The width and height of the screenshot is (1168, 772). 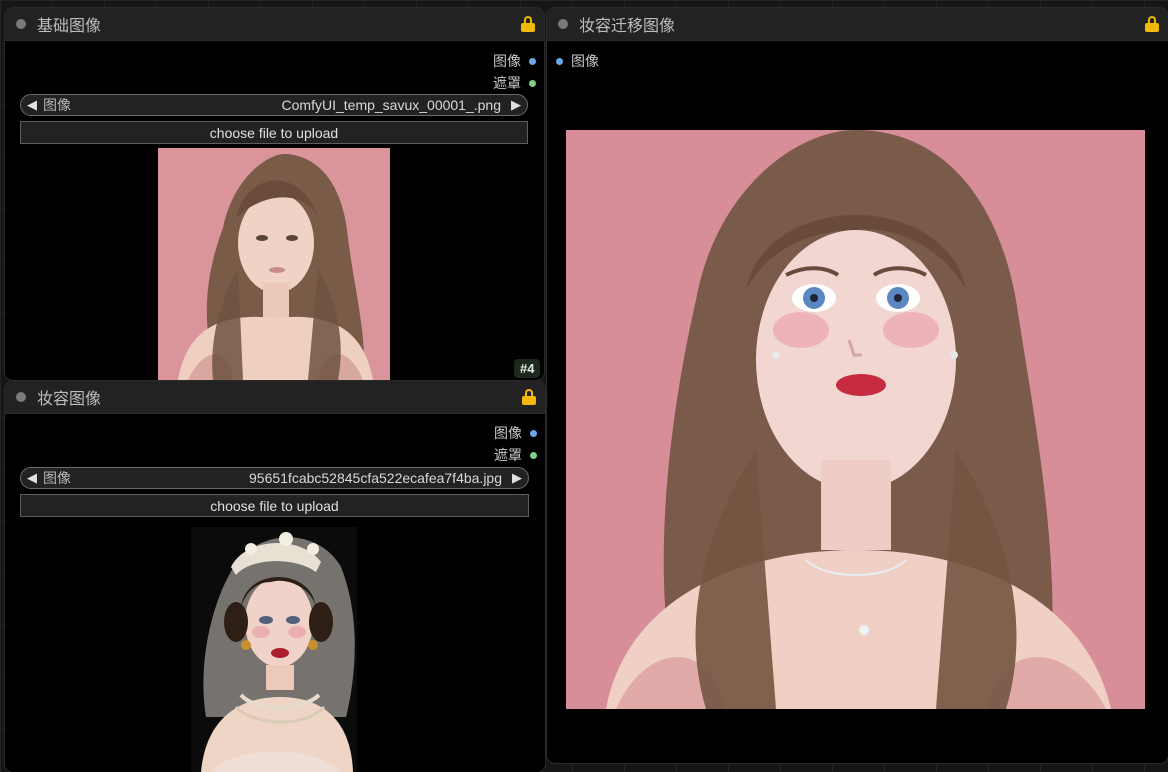 I want to click on image-file-combo: ◀ 图像 ComfyUI_temp_savux_00001_.png ▶, so click(x=274, y=105).